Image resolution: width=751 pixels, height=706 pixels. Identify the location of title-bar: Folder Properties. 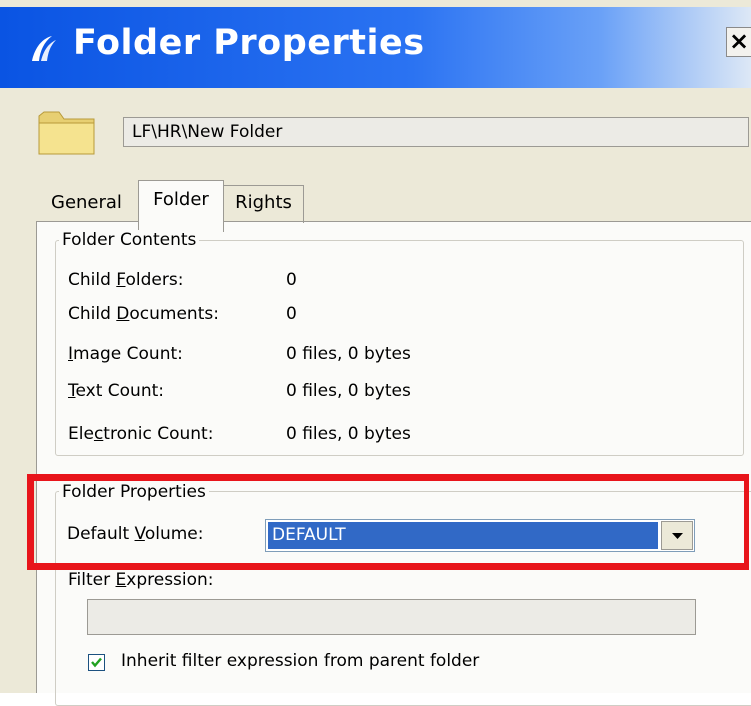
(375, 47).